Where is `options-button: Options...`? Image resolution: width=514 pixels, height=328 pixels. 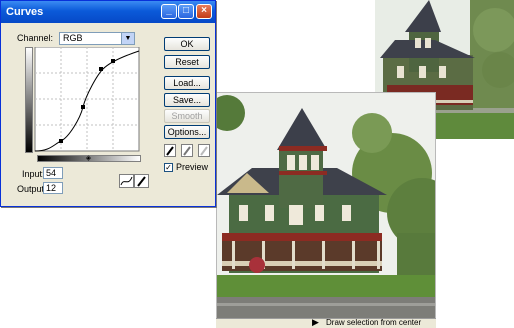
options-button: Options... is located at coordinates (187, 132).